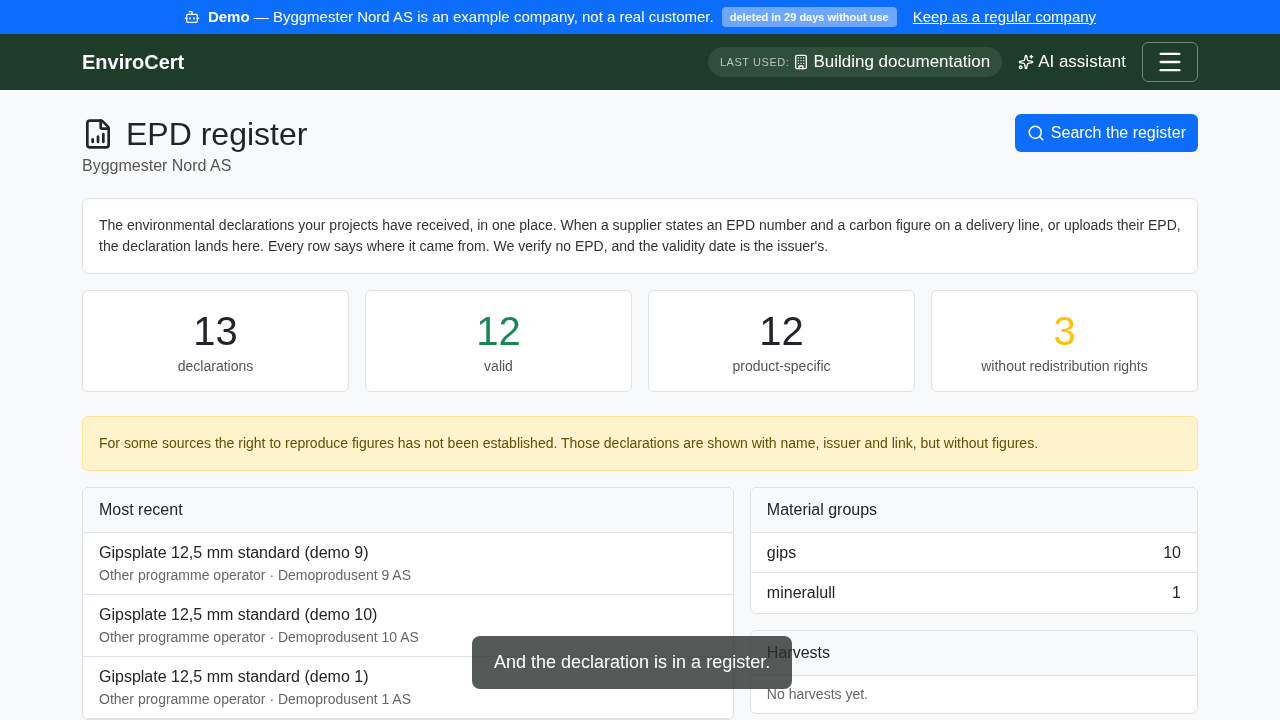  I want to click on demo-message: Demo — Byggmester Nord AS is an example company, not a real customer., so click(460, 16).